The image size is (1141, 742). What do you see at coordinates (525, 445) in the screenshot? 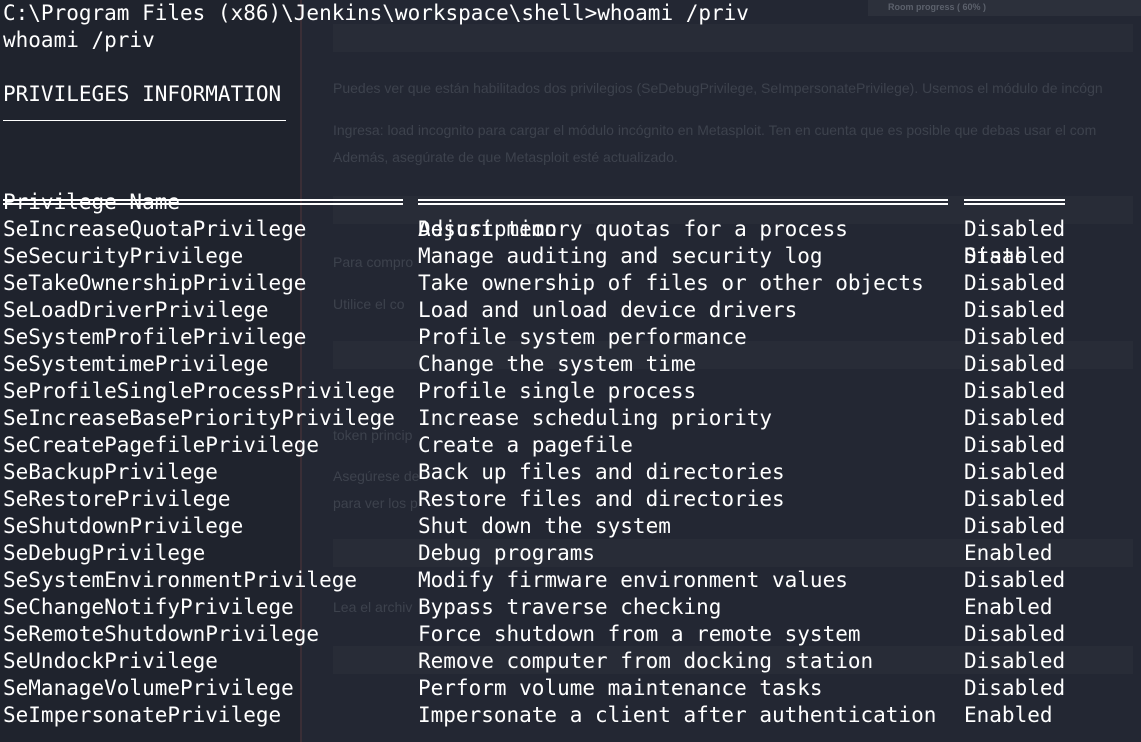
I see `description-cell: Create a pagefile` at bounding box center [525, 445].